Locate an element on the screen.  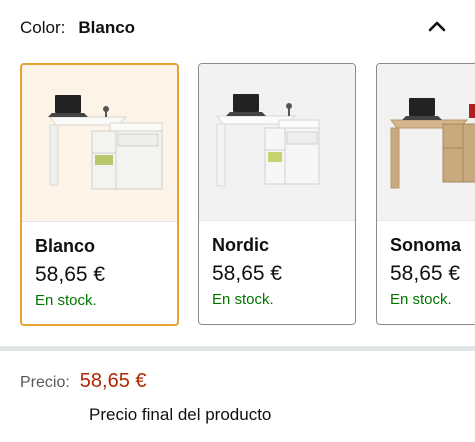
swatch-name: Blanco is located at coordinates (65, 246).